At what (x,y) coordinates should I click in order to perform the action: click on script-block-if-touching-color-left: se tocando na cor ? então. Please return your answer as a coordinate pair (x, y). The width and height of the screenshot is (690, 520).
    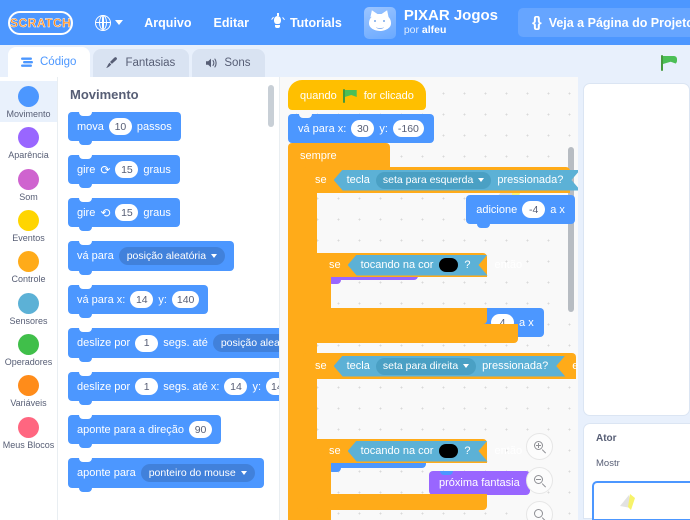
    Looking at the image, I should click on (419, 265).